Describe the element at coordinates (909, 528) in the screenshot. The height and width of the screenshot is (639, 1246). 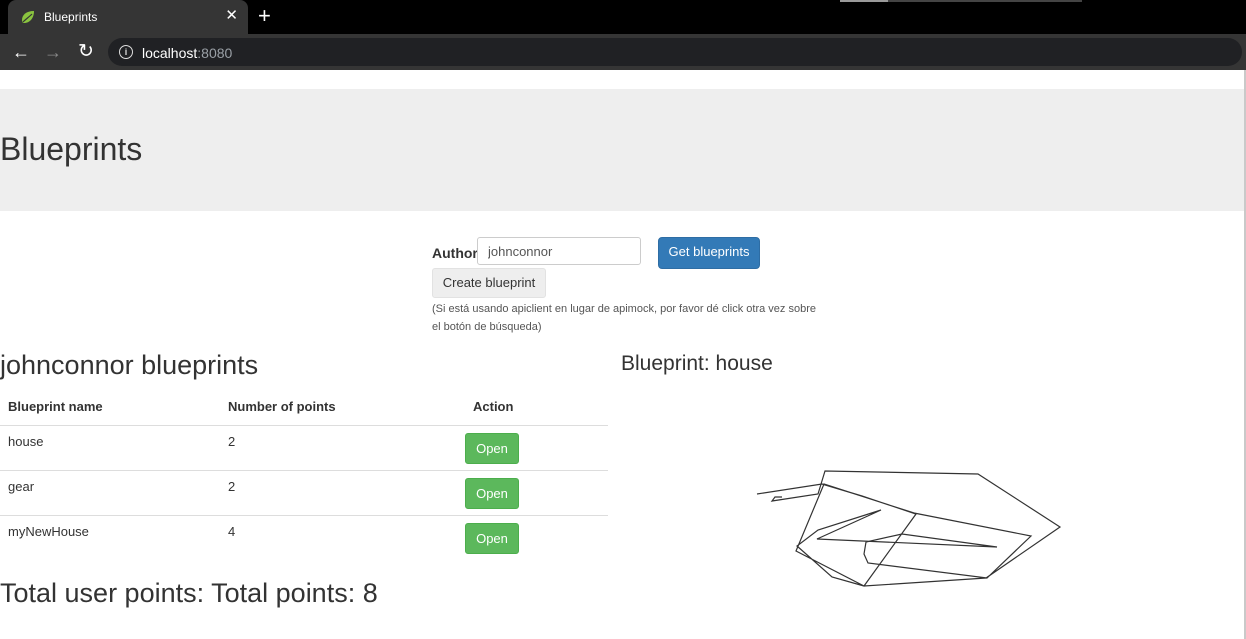
I see `blueprint-drawing` at that location.